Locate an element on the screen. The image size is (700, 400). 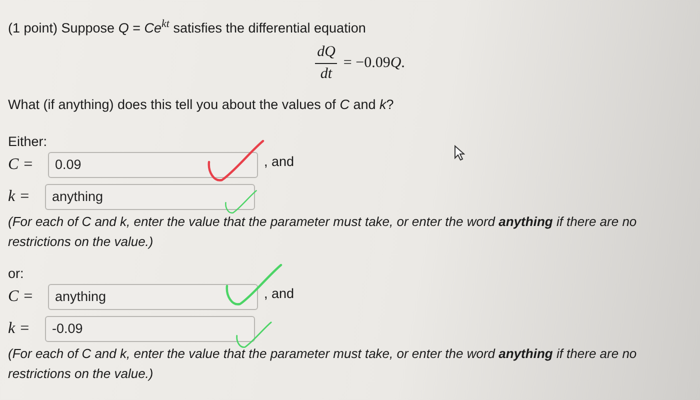
answer-field: -0.09 is located at coordinates (150, 329).